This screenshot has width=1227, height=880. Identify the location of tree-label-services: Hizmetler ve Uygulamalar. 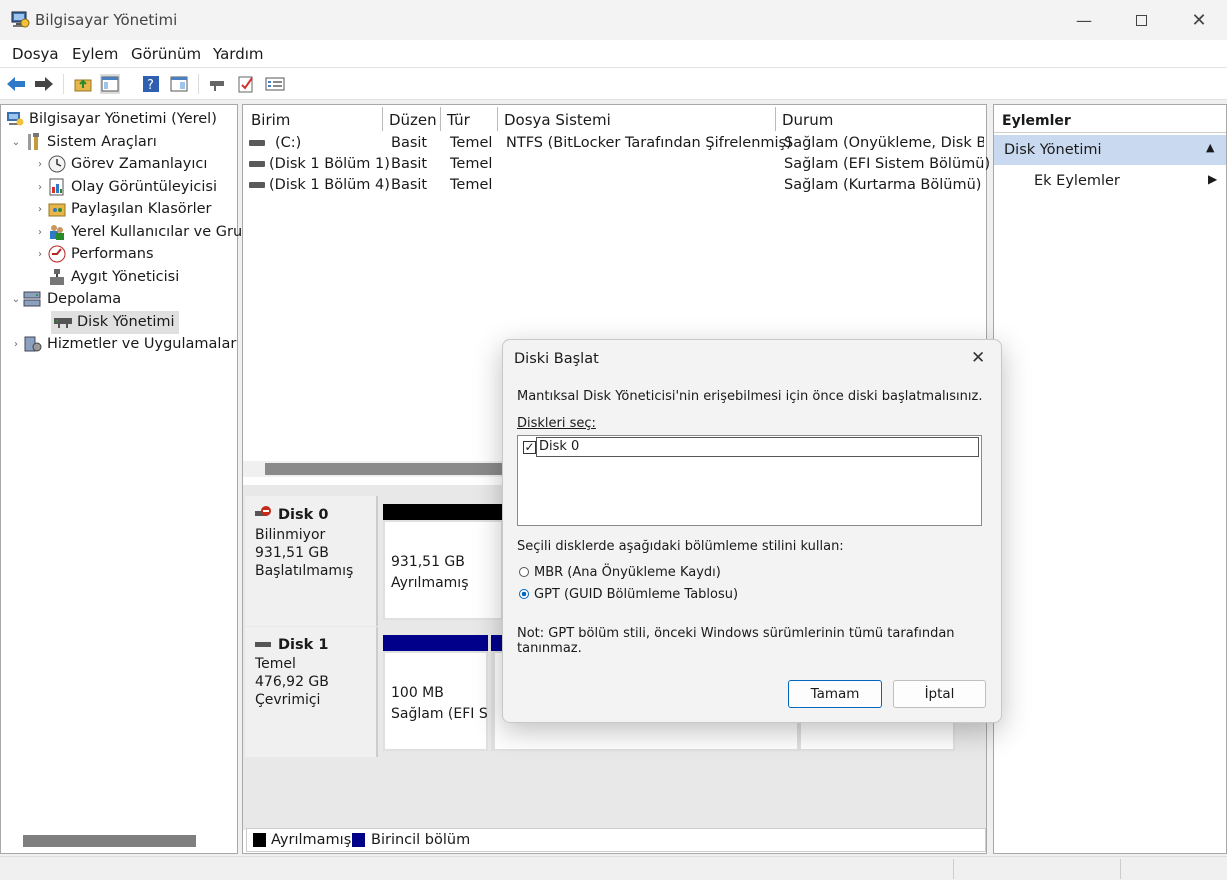
(142, 344).